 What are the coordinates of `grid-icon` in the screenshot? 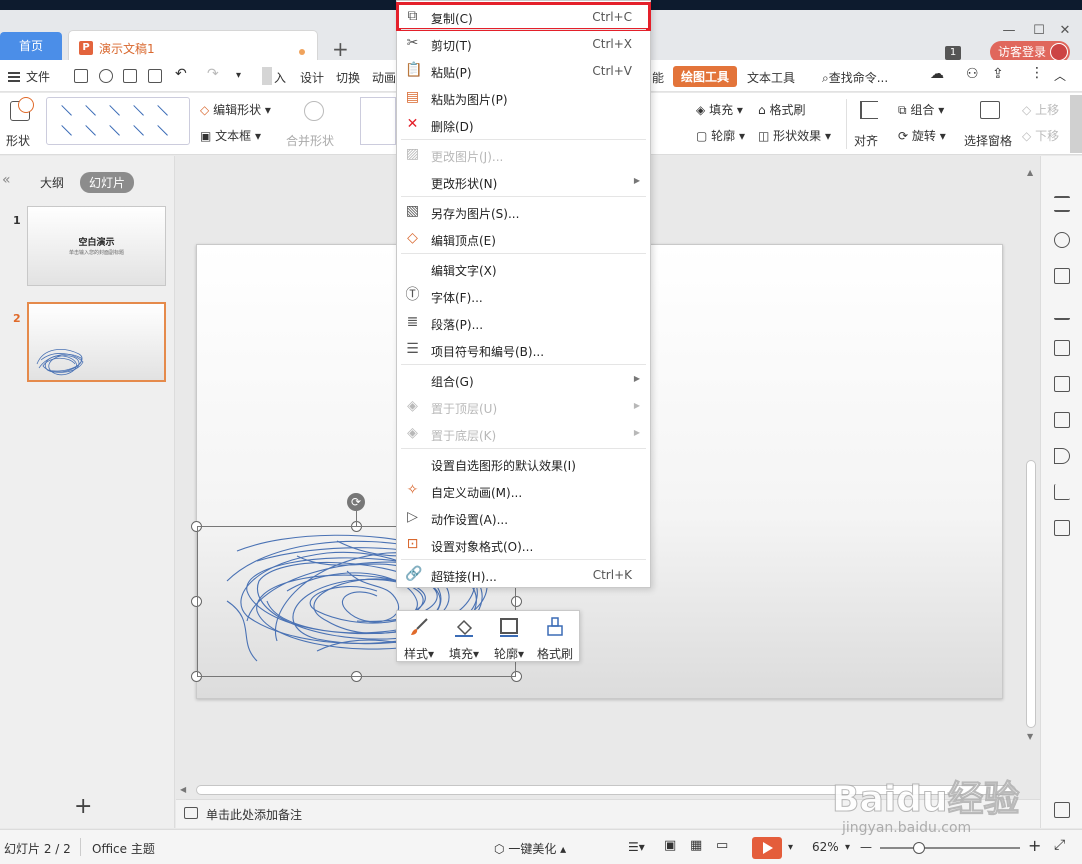 It's located at (1062, 348).